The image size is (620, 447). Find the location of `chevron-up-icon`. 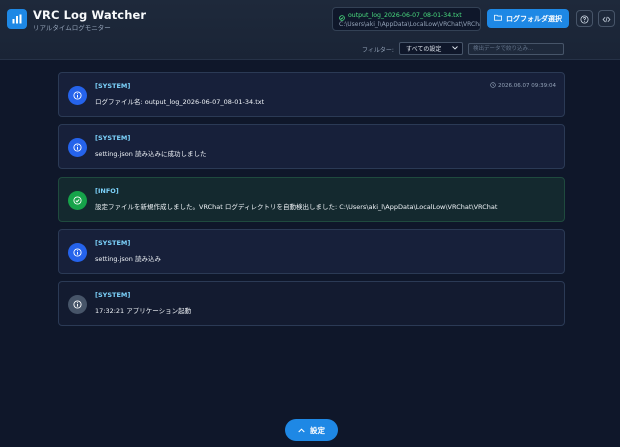

chevron-up-icon is located at coordinates (301, 430).